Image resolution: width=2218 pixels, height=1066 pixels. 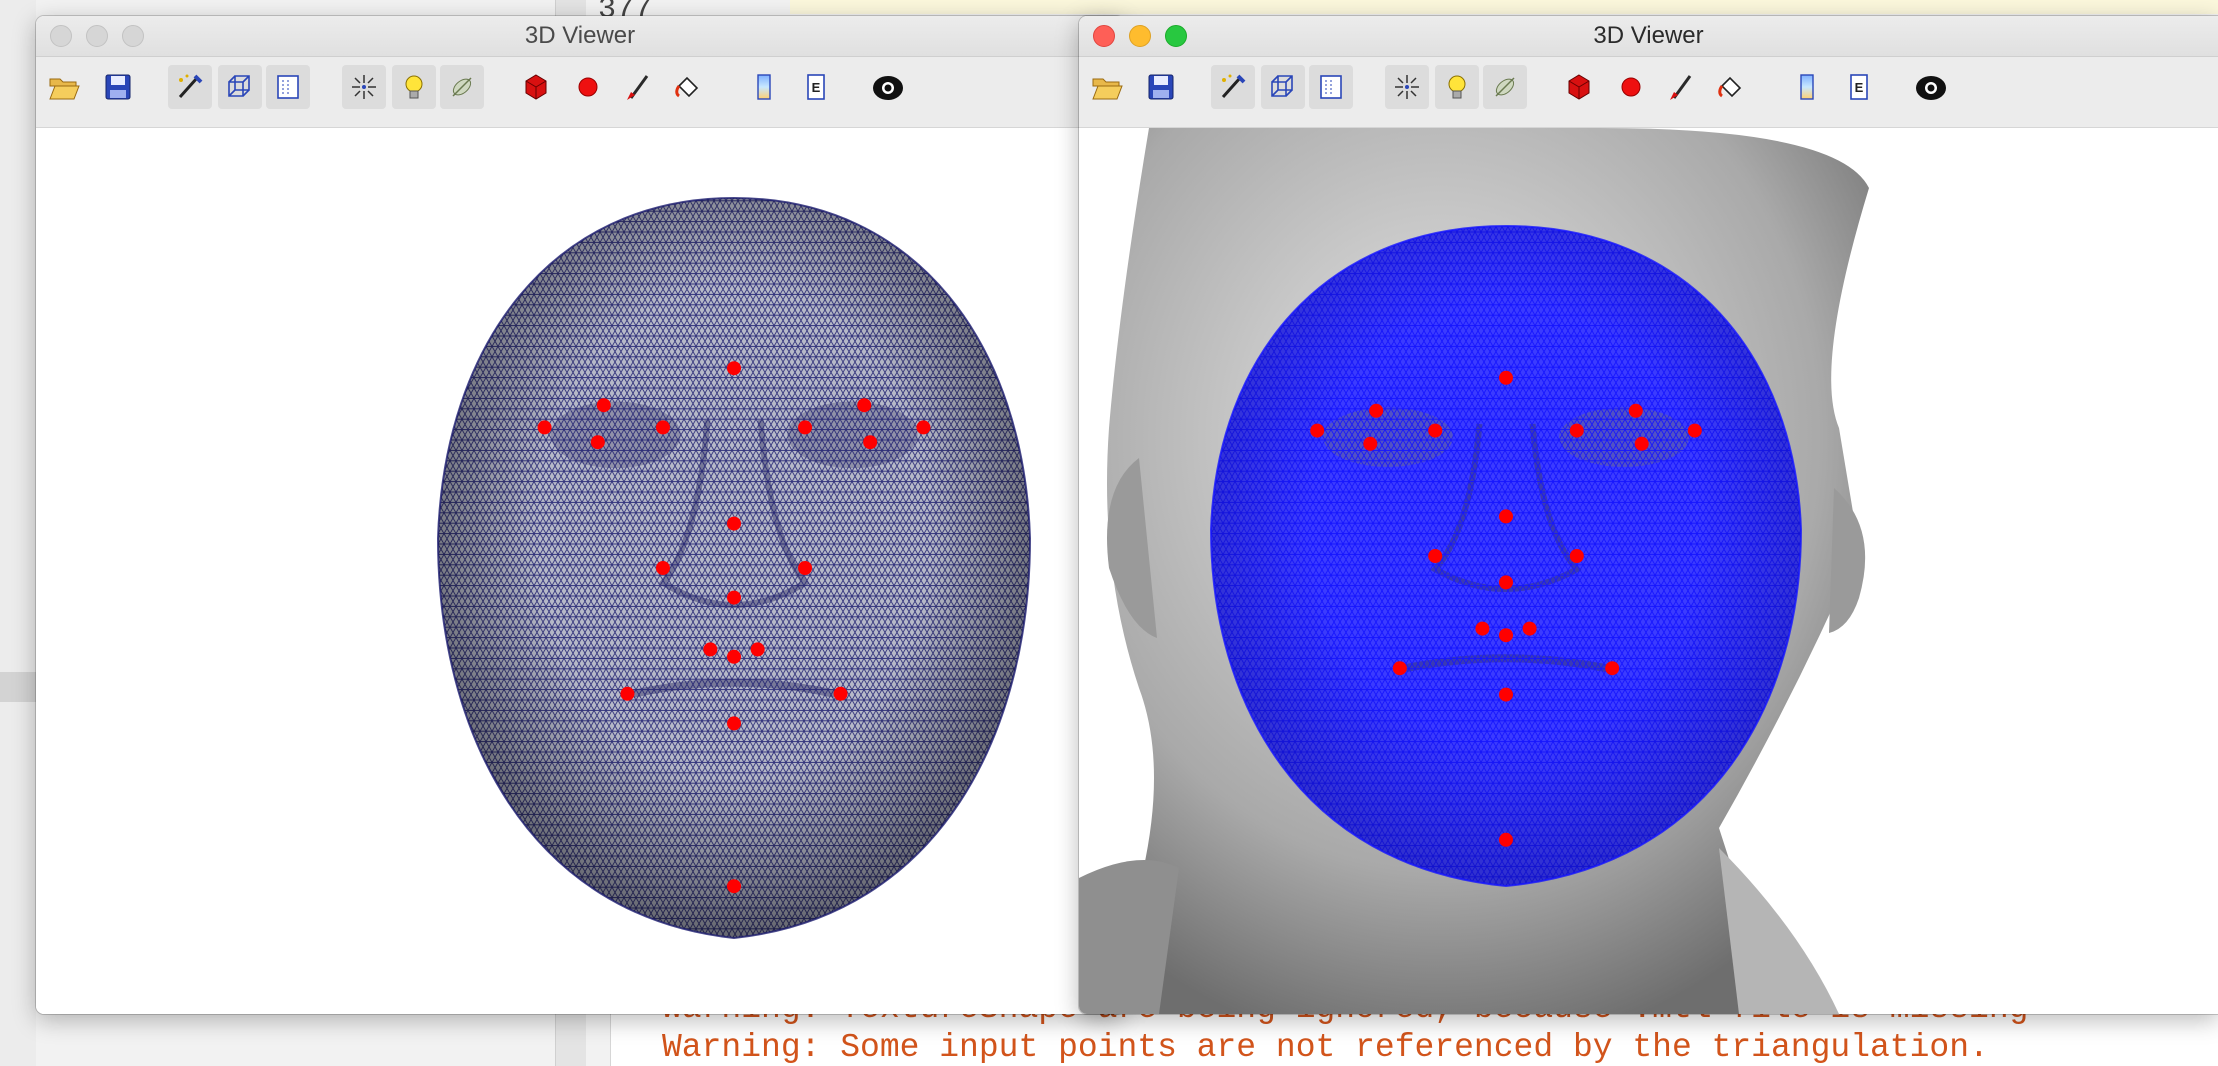 What do you see at coordinates (18, 533) in the screenshot?
I see `background-left-strip` at bounding box center [18, 533].